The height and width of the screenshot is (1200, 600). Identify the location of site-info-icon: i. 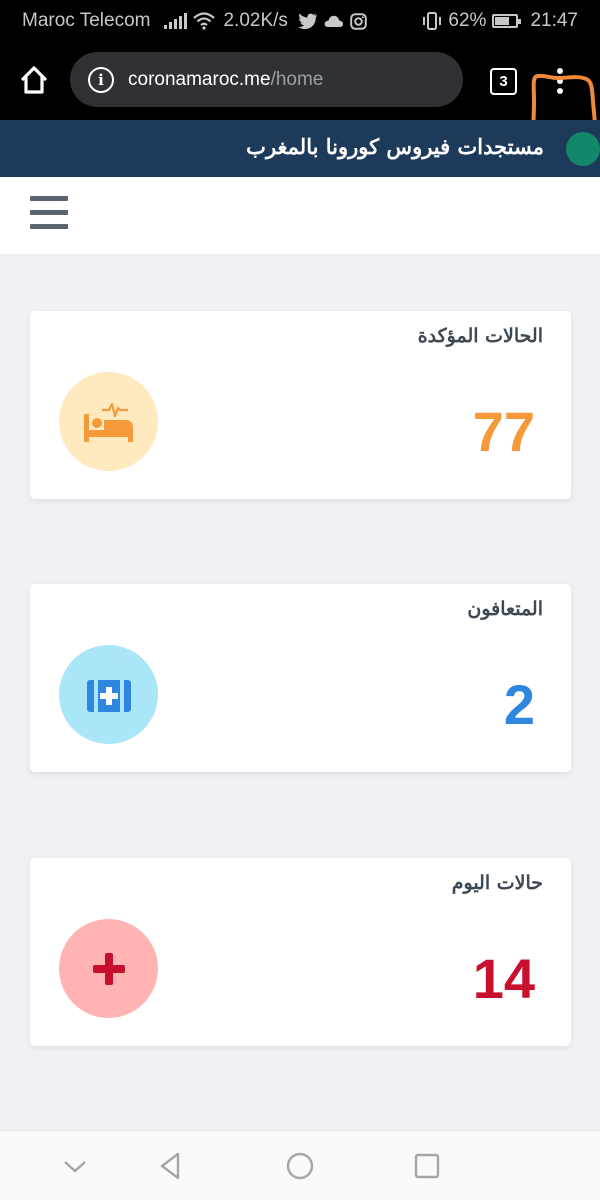
(101, 79).